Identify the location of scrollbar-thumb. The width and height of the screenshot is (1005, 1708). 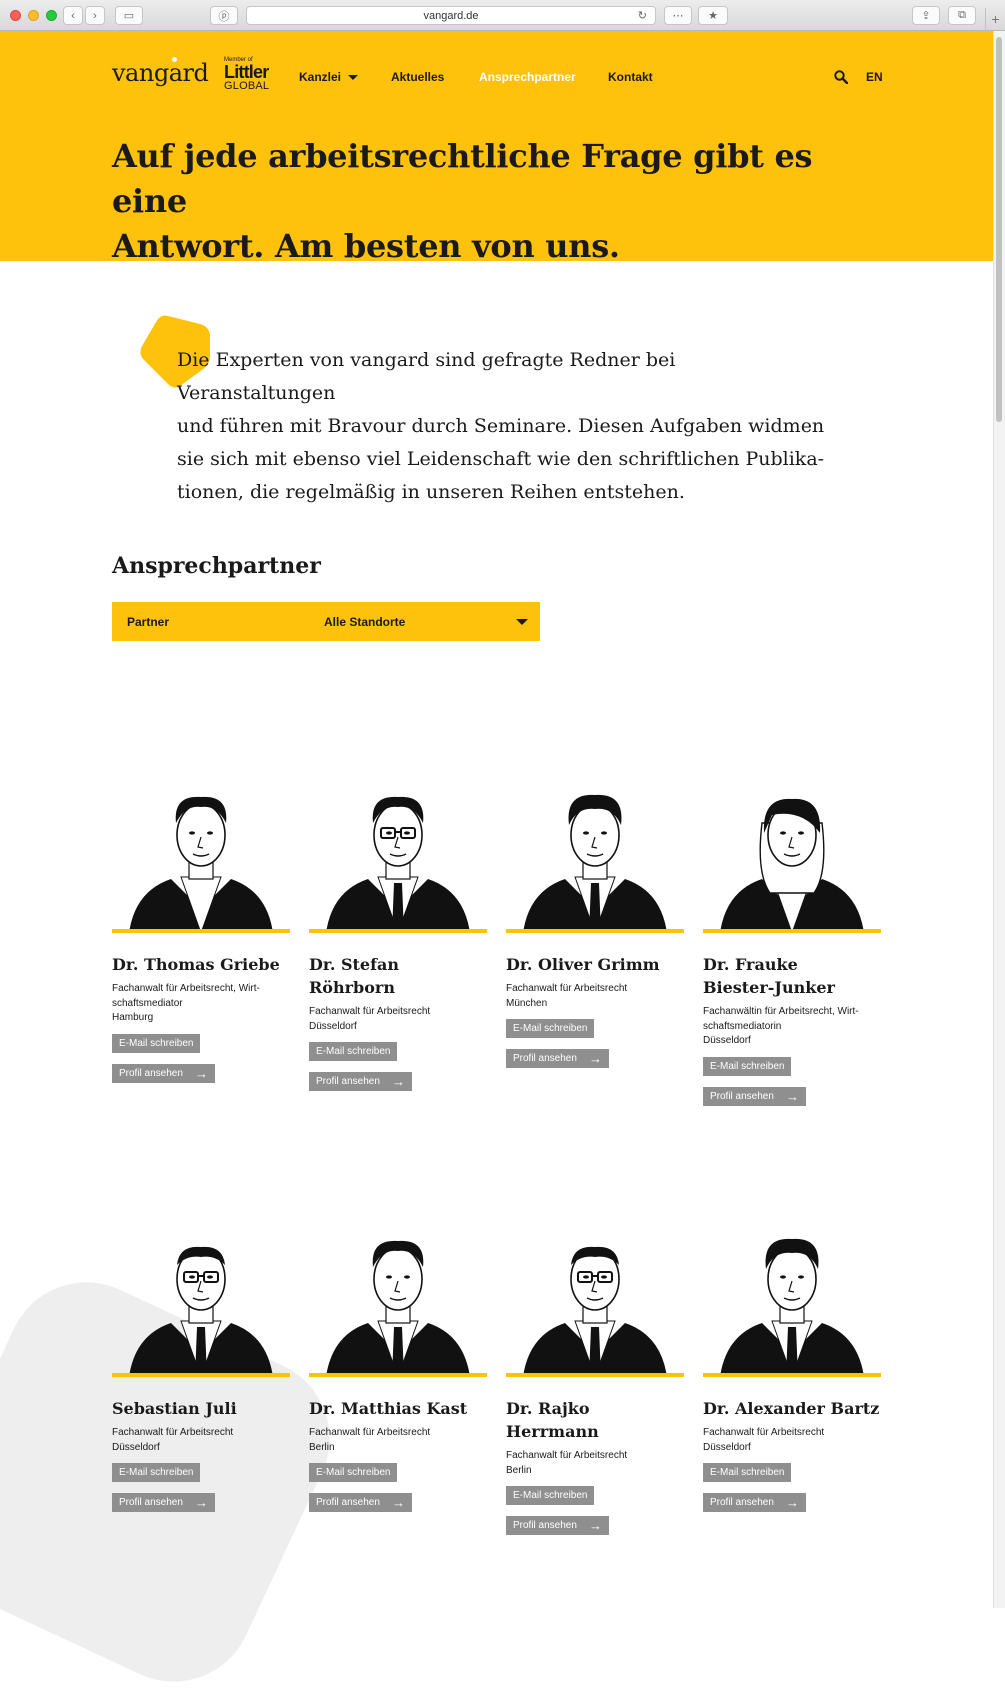
(999, 229).